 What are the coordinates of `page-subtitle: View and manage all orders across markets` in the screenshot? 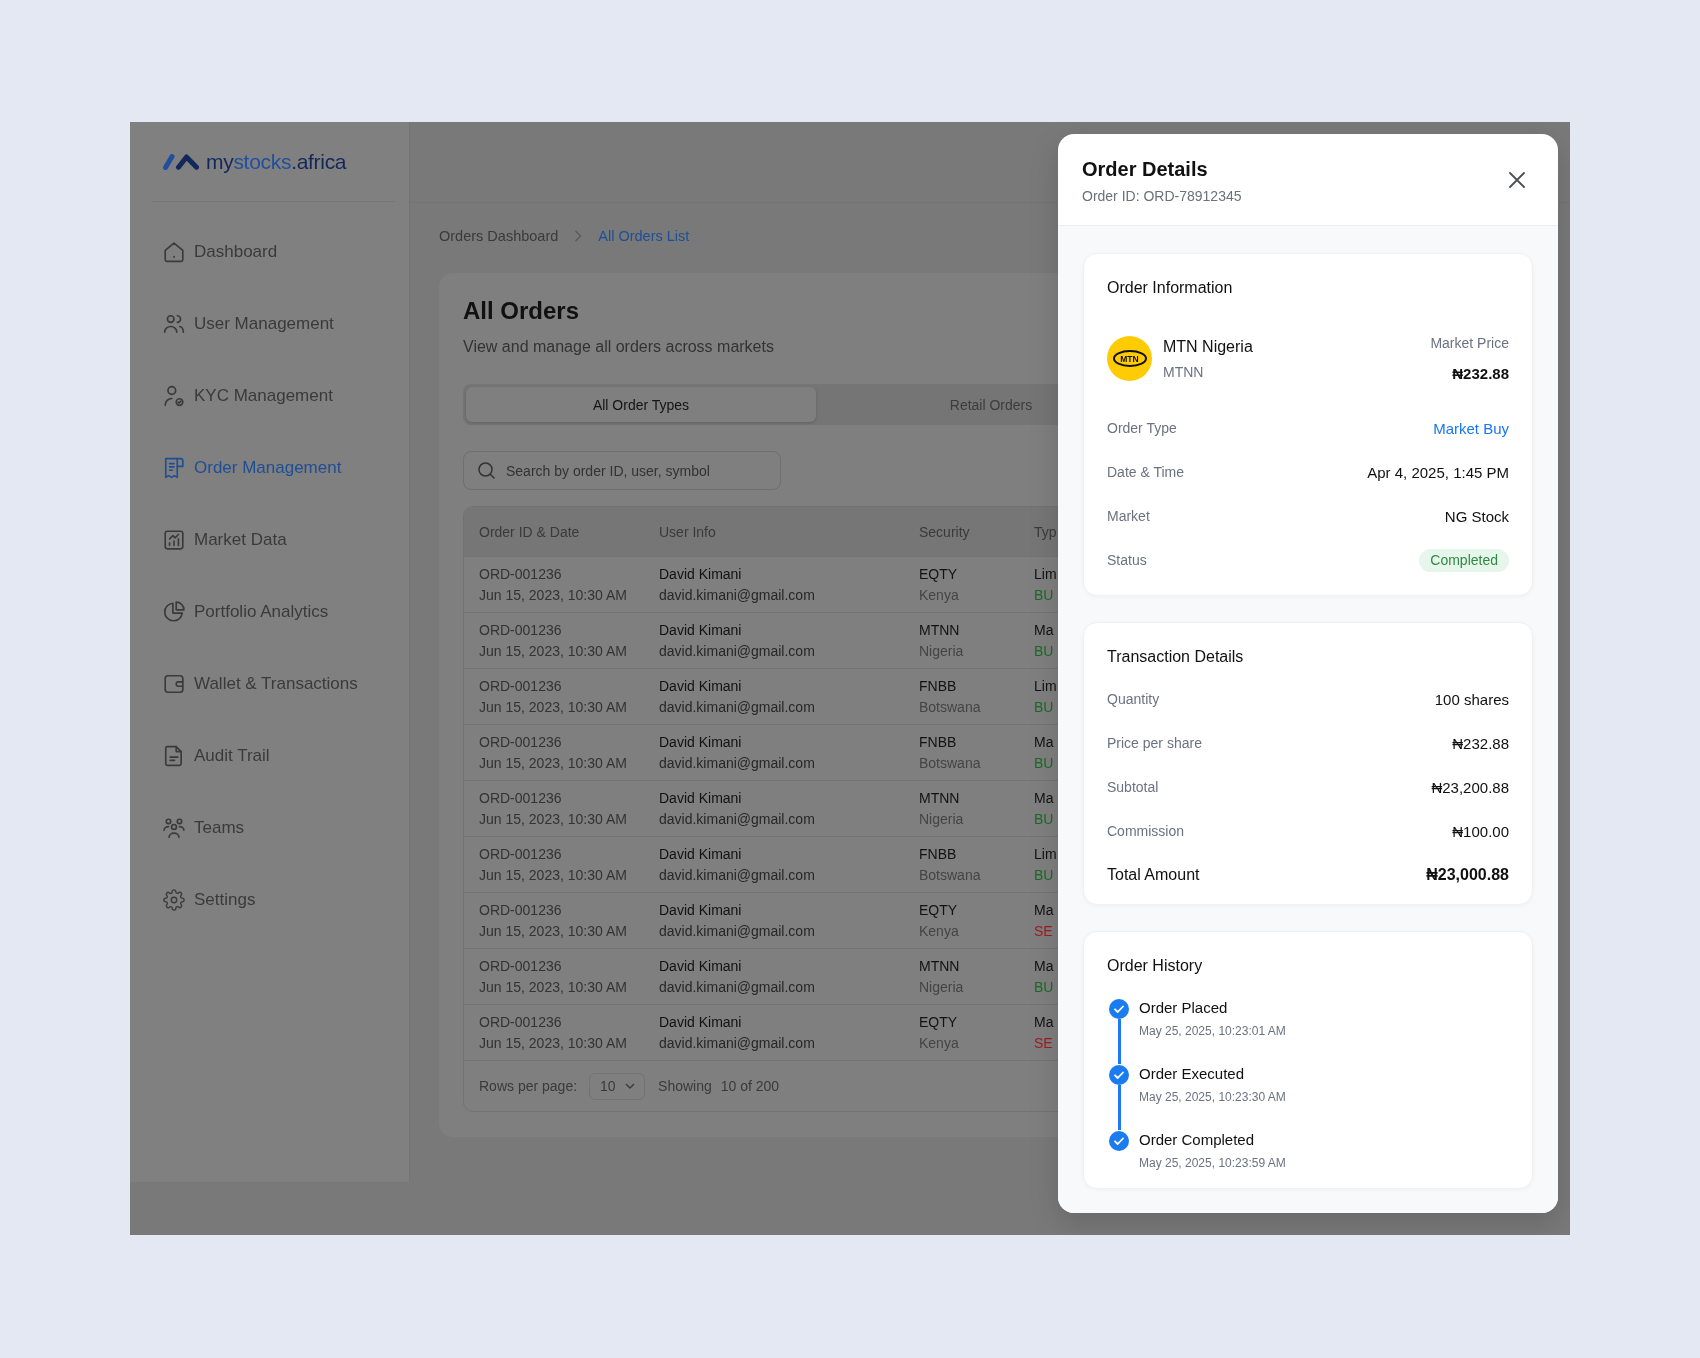 It's located at (619, 347).